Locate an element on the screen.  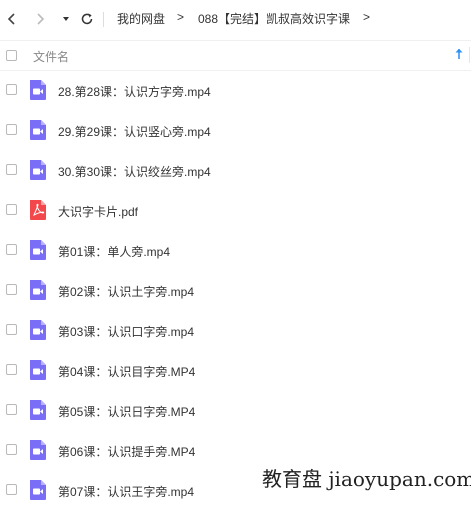
file-name: 第03课：认识口字旁.mp4 is located at coordinates (126, 331).